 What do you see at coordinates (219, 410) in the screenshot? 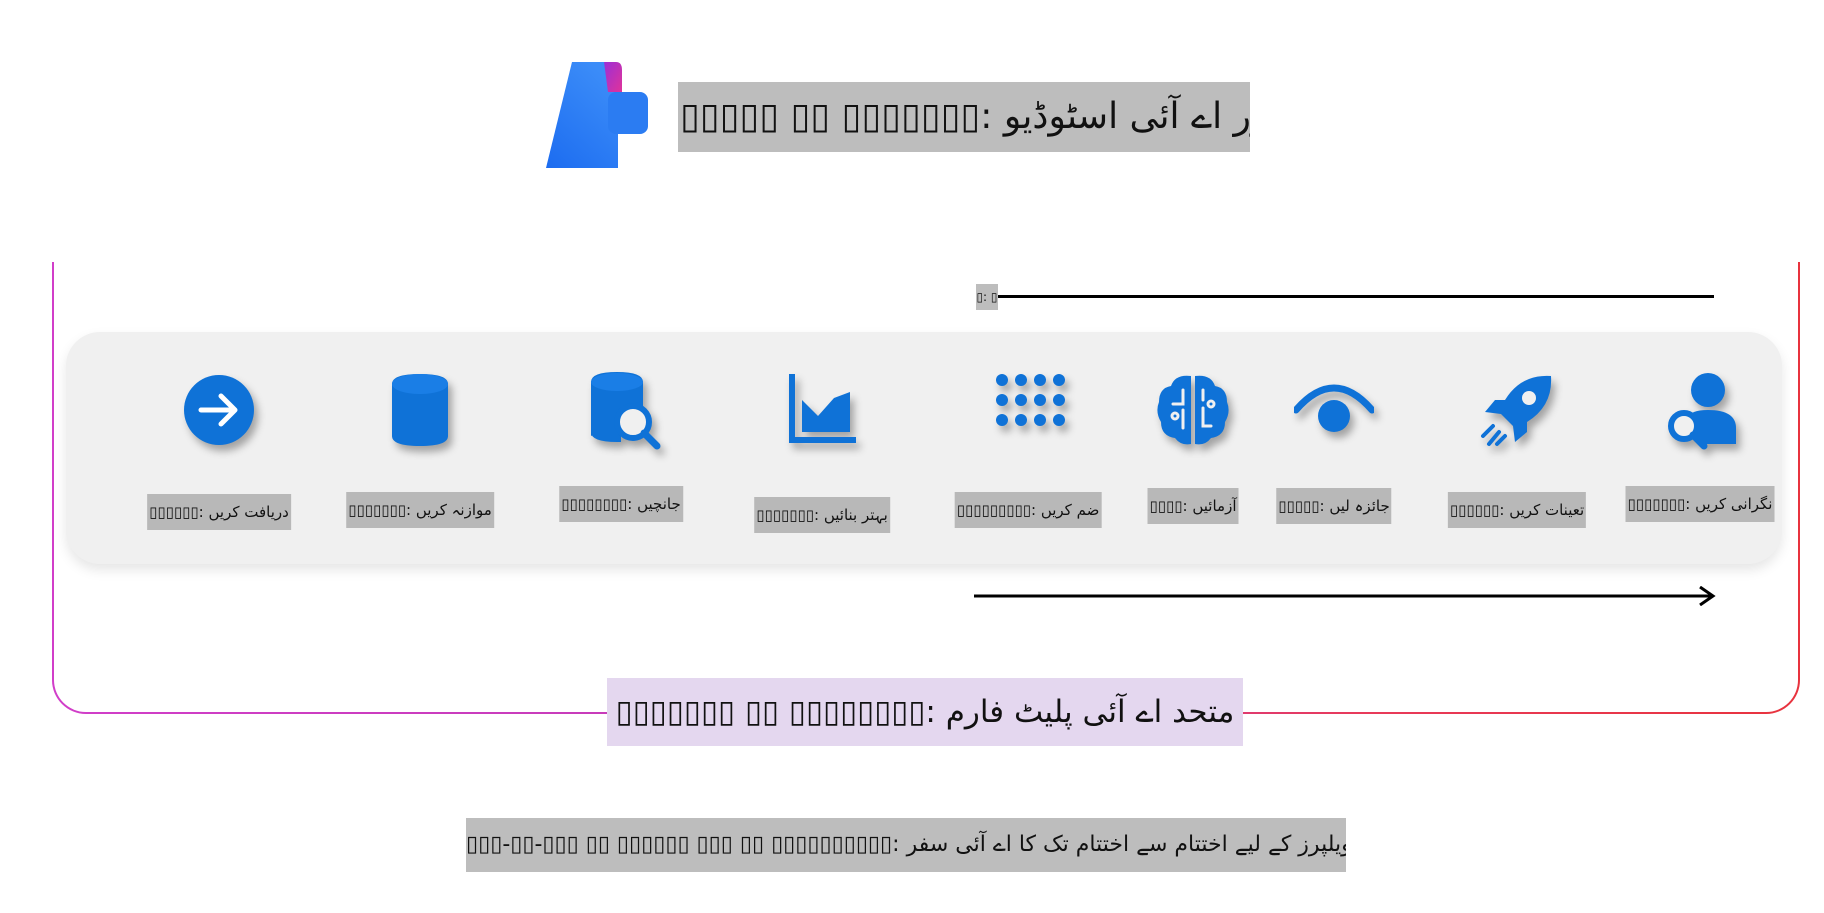
I see `arrow-right-circle-icon` at bounding box center [219, 410].